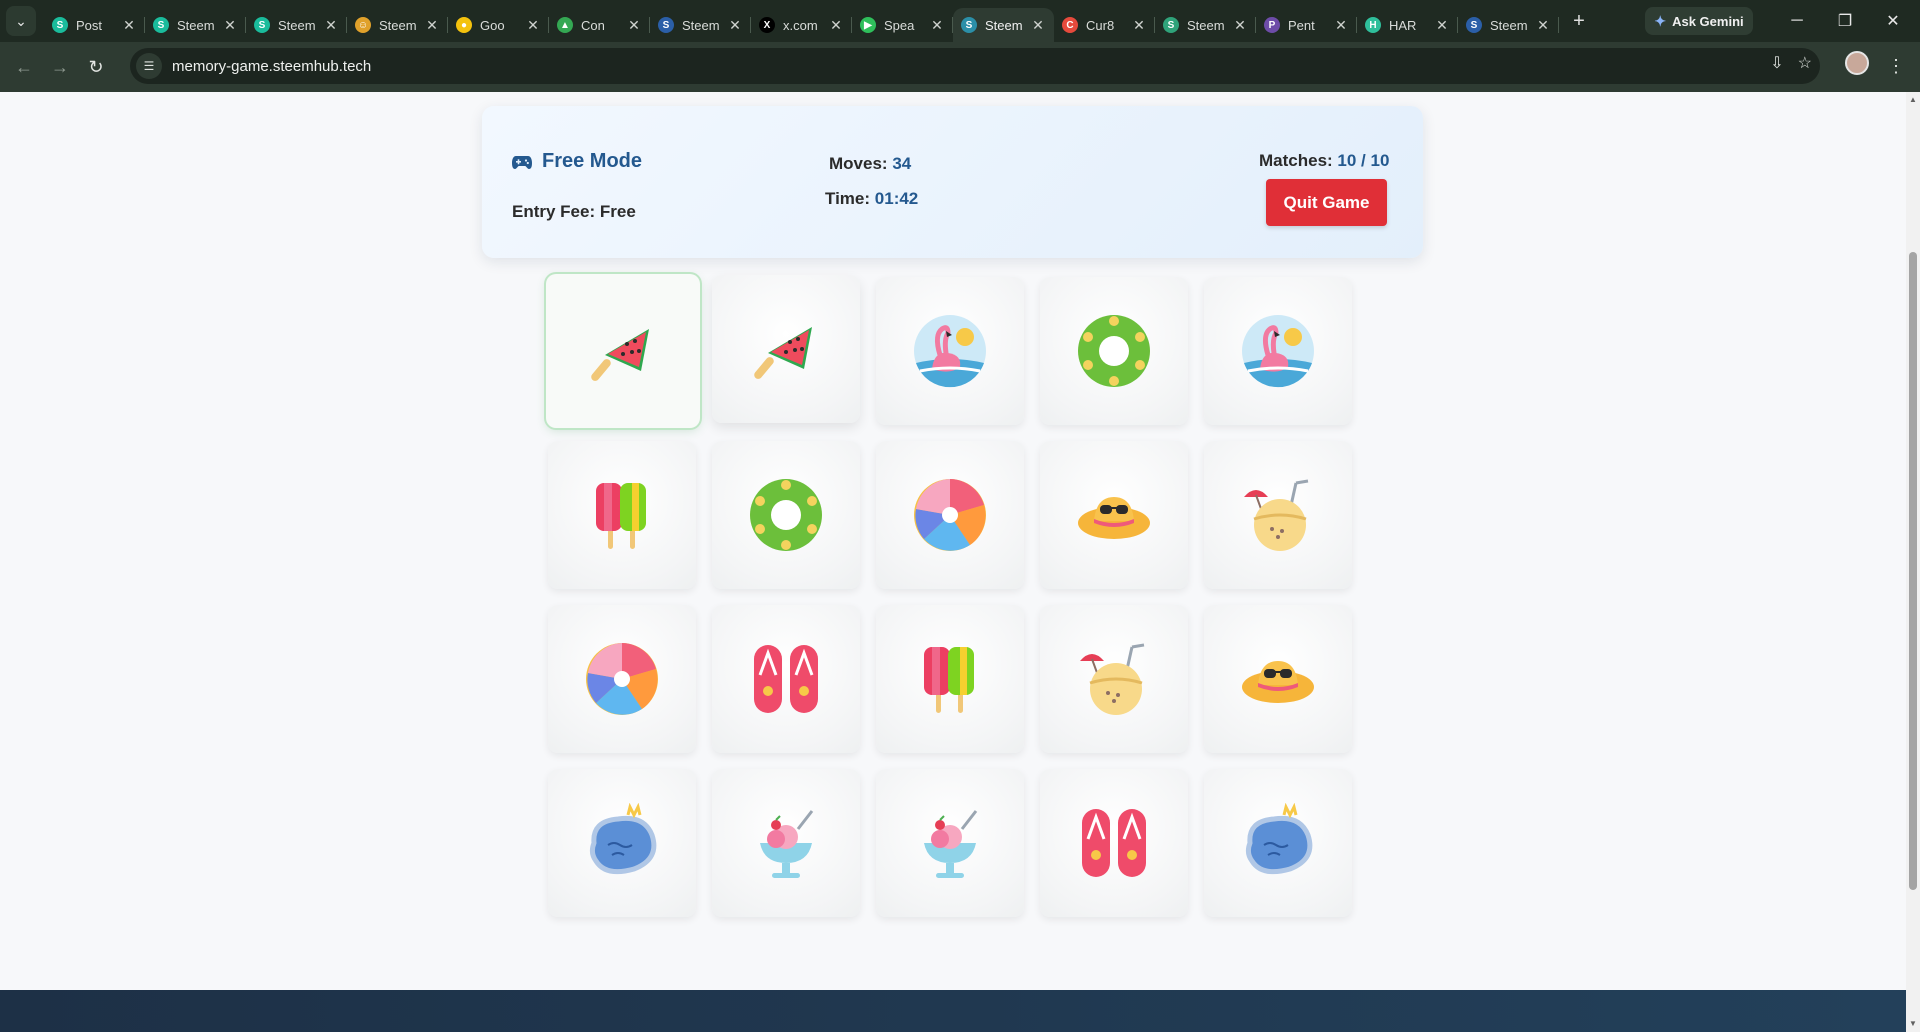 The image size is (1920, 1032). I want to click on minimize-button: ─, so click(1797, 21).